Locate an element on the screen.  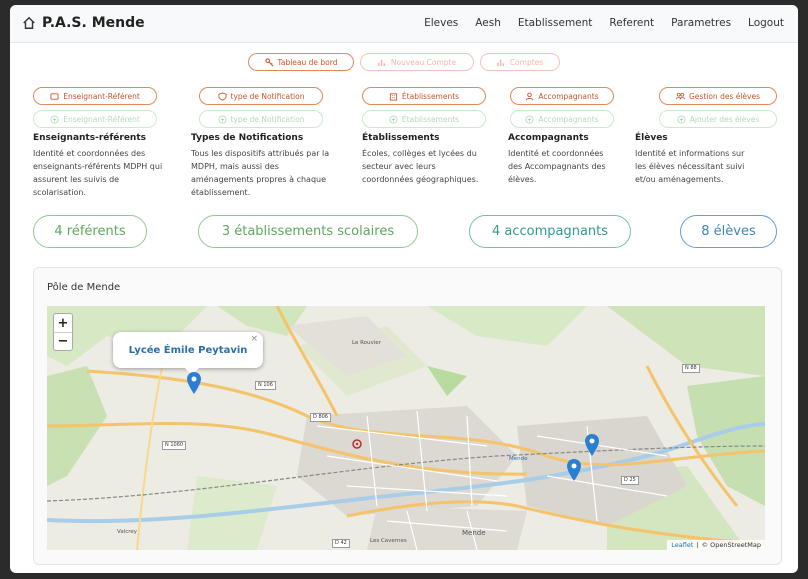
brand-title: P.A.S. Mende is located at coordinates (93, 23).